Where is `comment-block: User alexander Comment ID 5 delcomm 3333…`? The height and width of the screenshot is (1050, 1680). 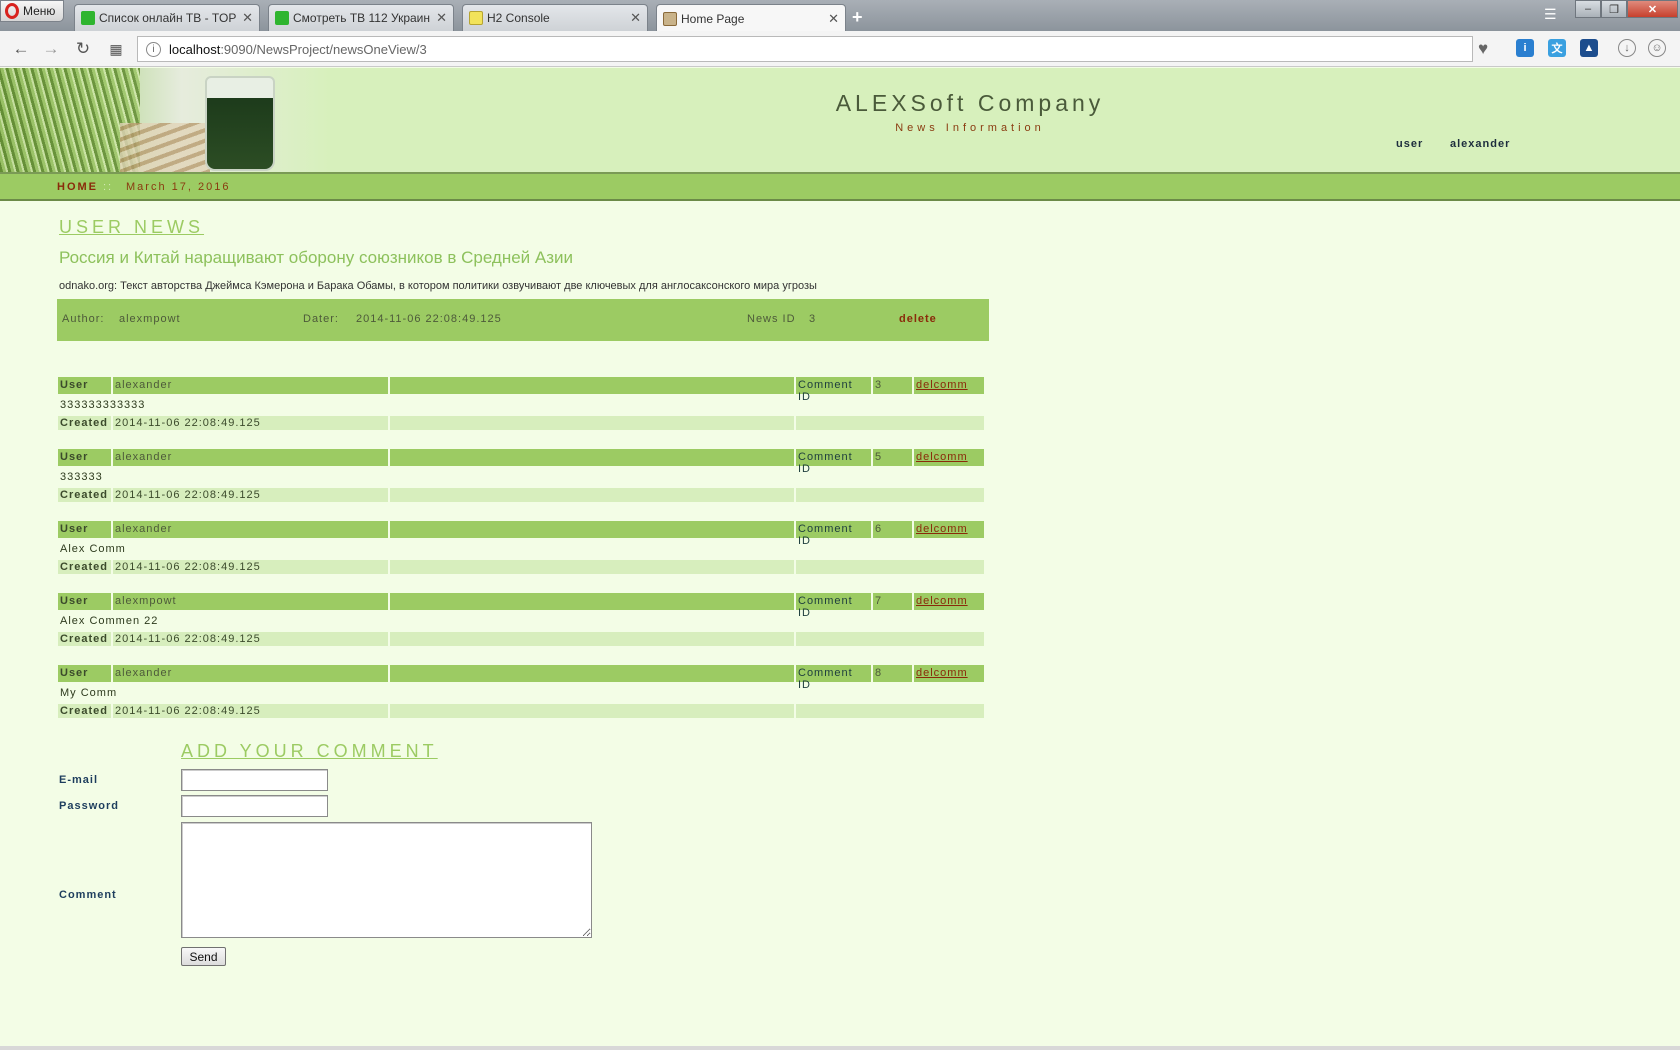 comment-block: User alexander Comment ID 5 delcomm 3333… is located at coordinates (521, 479).